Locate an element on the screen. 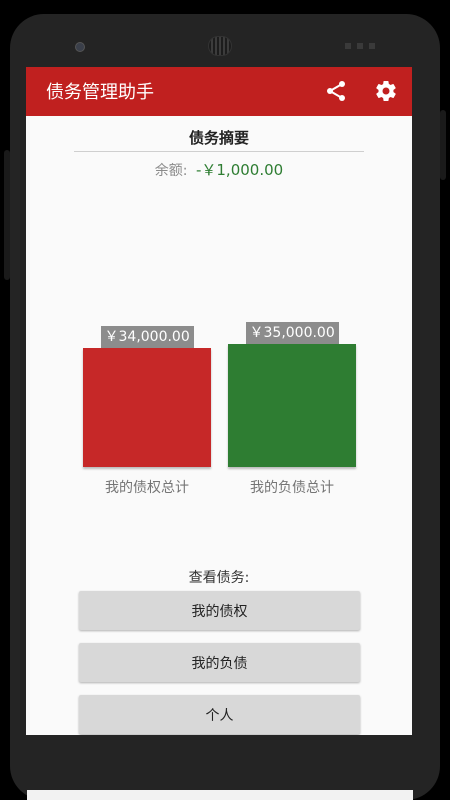 The width and height of the screenshot is (450, 800). proximity-sensor is located at coordinates (360, 46).